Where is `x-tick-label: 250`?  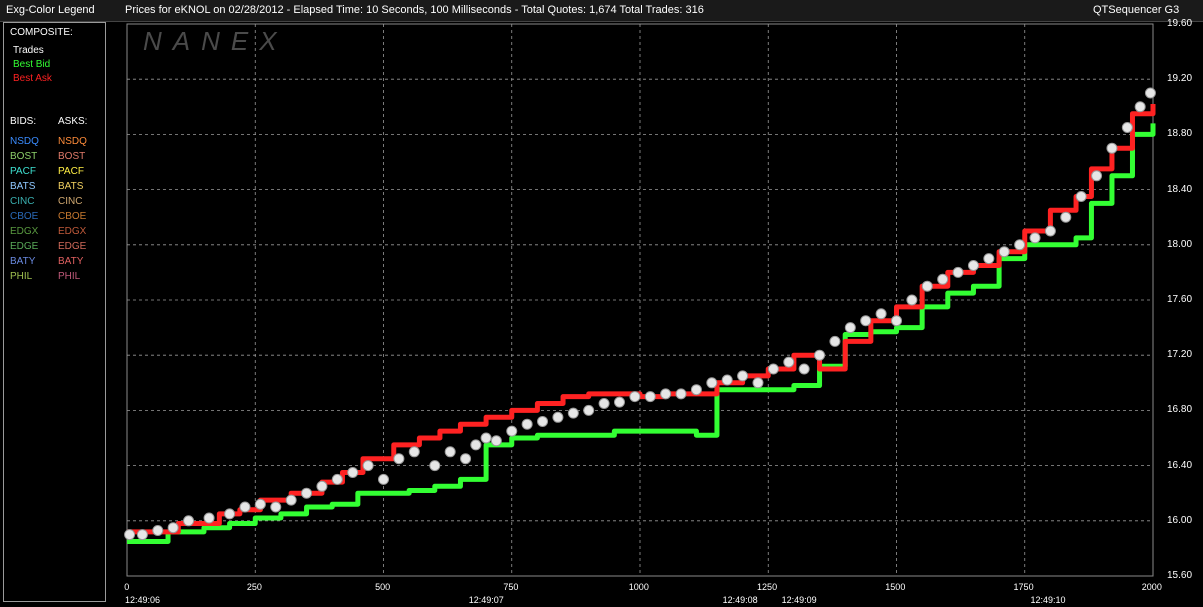 x-tick-label: 250 is located at coordinates (254, 587).